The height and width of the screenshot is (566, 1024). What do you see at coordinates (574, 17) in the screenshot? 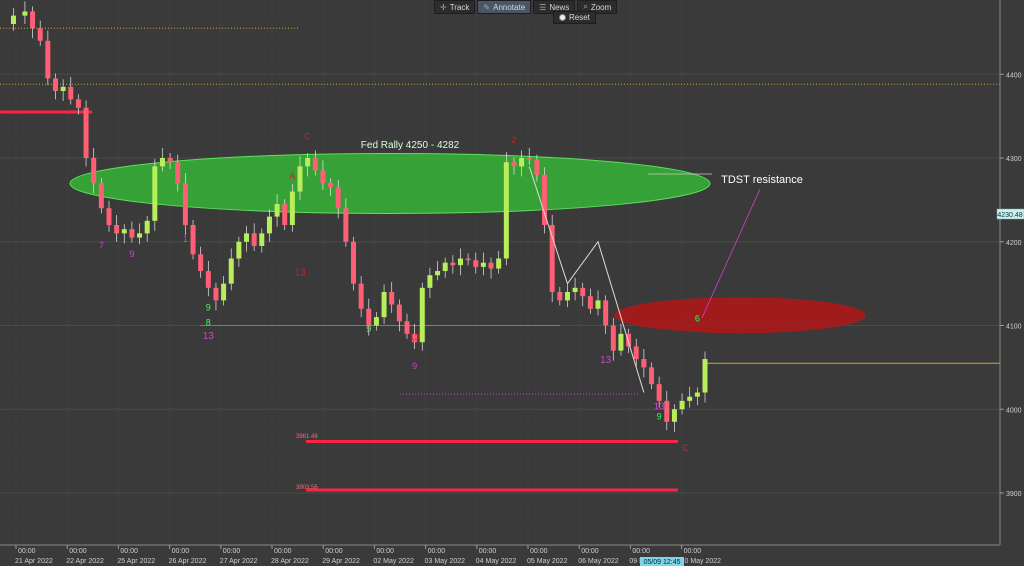
I see `reset-button: Reset` at bounding box center [574, 17].